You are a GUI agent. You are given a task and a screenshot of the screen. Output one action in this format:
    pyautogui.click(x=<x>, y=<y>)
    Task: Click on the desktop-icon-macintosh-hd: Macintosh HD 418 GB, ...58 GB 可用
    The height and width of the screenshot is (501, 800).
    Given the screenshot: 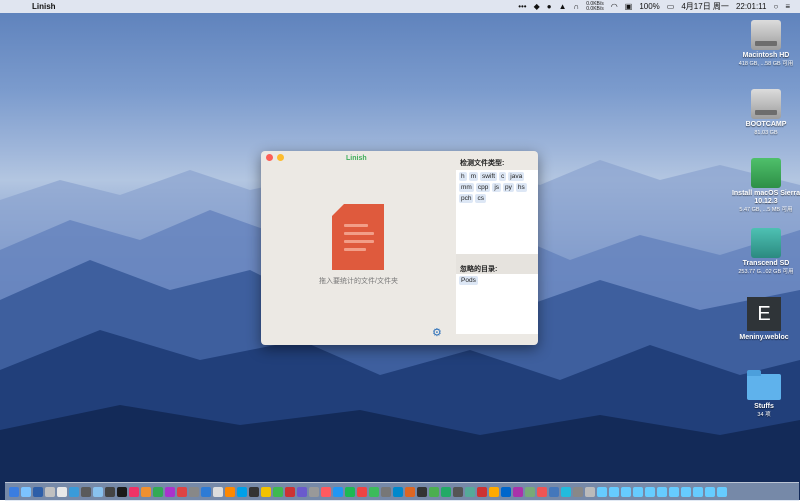 What is the action you would take?
    pyautogui.click(x=763, y=44)
    